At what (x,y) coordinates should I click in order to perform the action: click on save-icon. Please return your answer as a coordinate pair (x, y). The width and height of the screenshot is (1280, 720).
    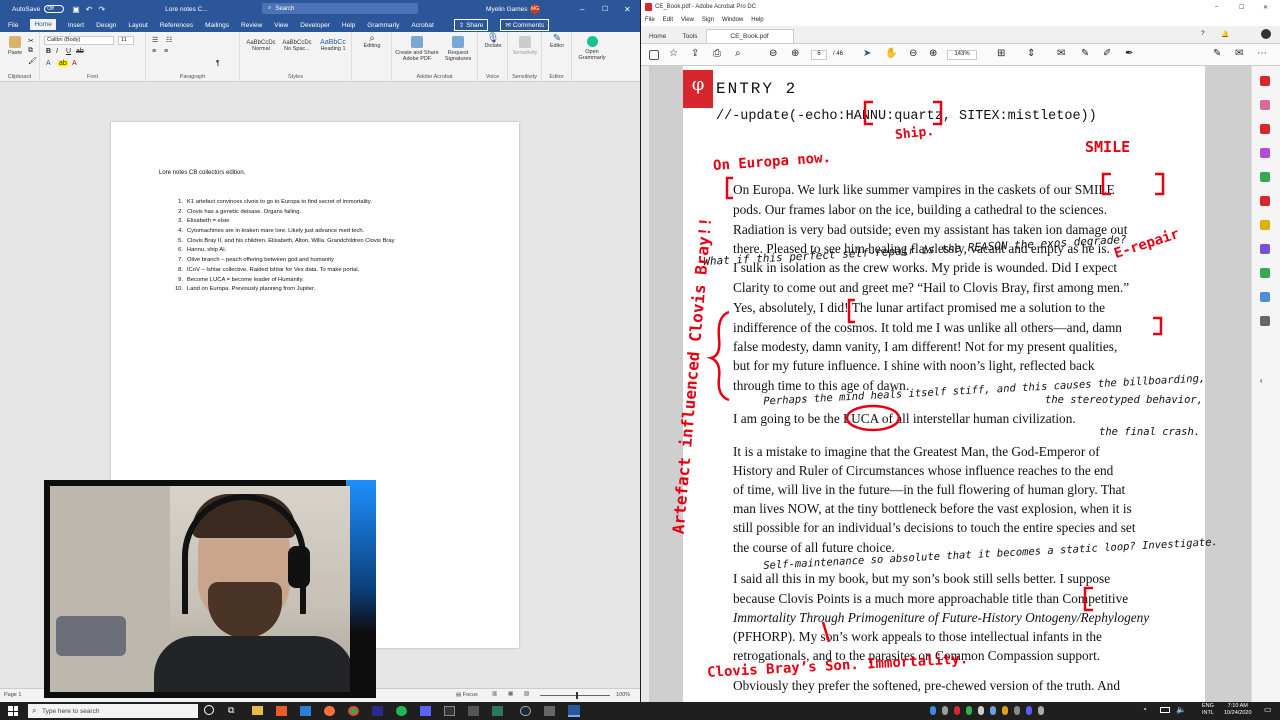
    Looking at the image, I should click on (654, 55).